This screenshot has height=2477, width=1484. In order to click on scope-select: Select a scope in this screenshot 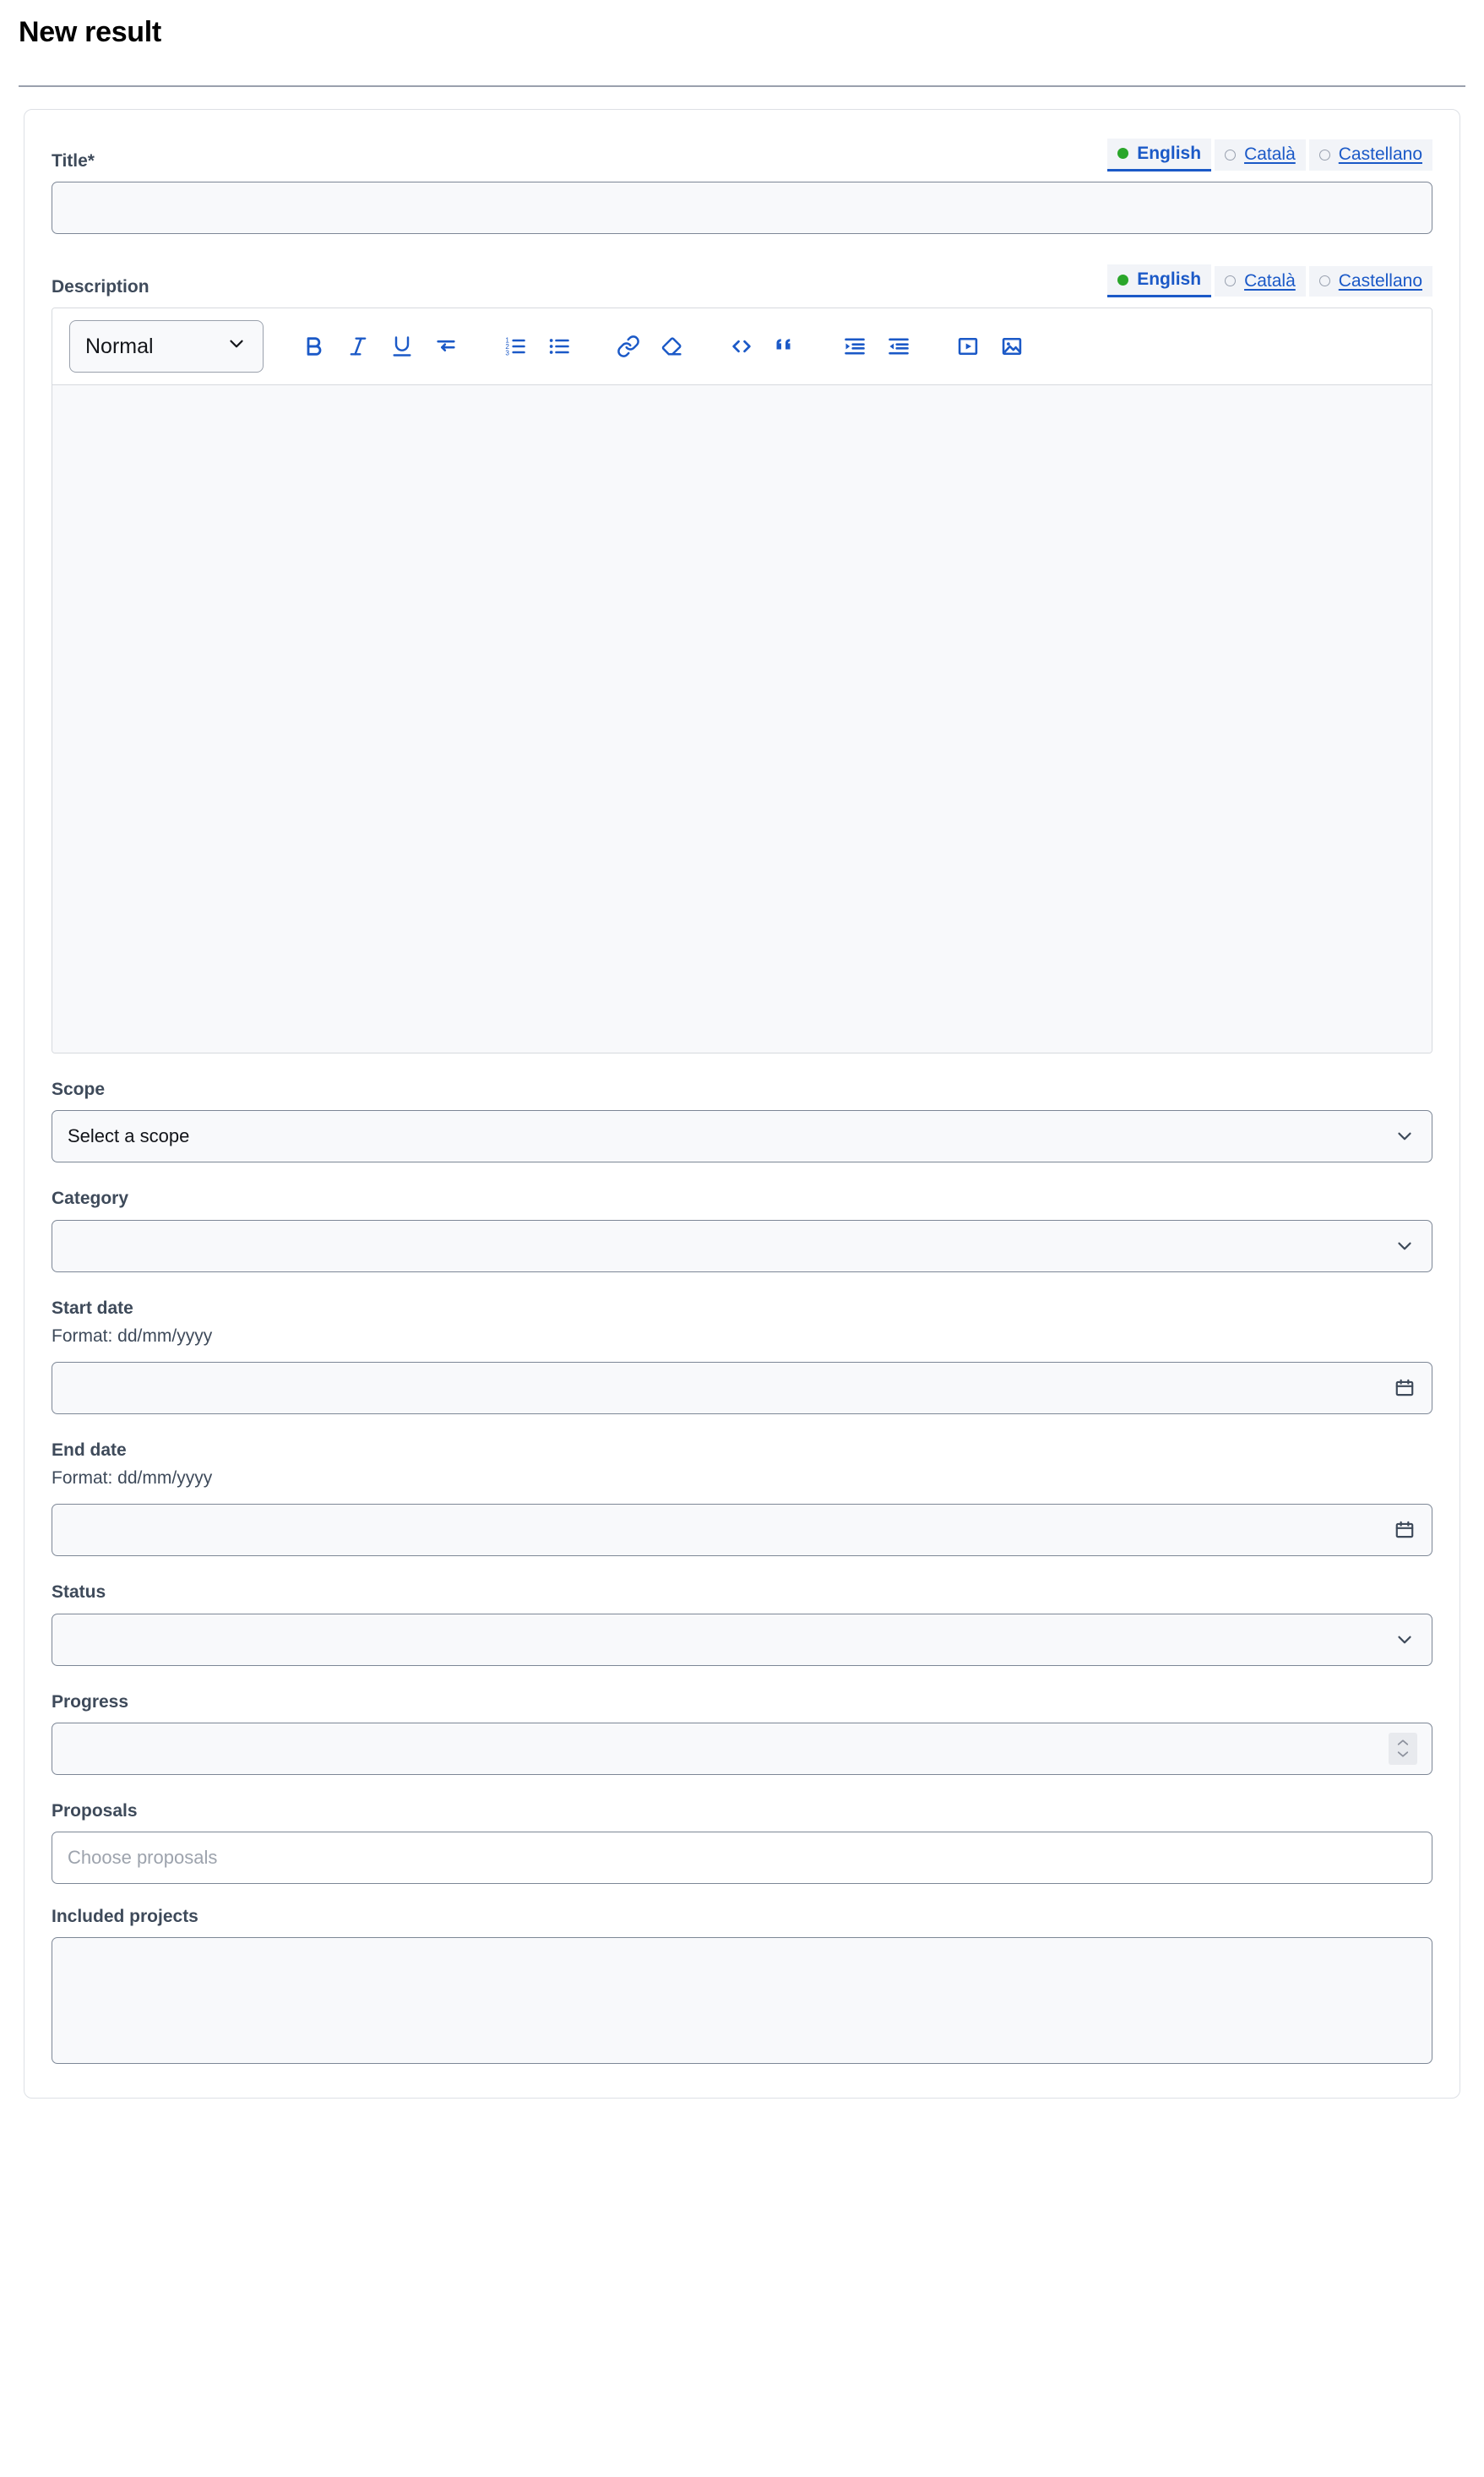, I will do `click(742, 1136)`.